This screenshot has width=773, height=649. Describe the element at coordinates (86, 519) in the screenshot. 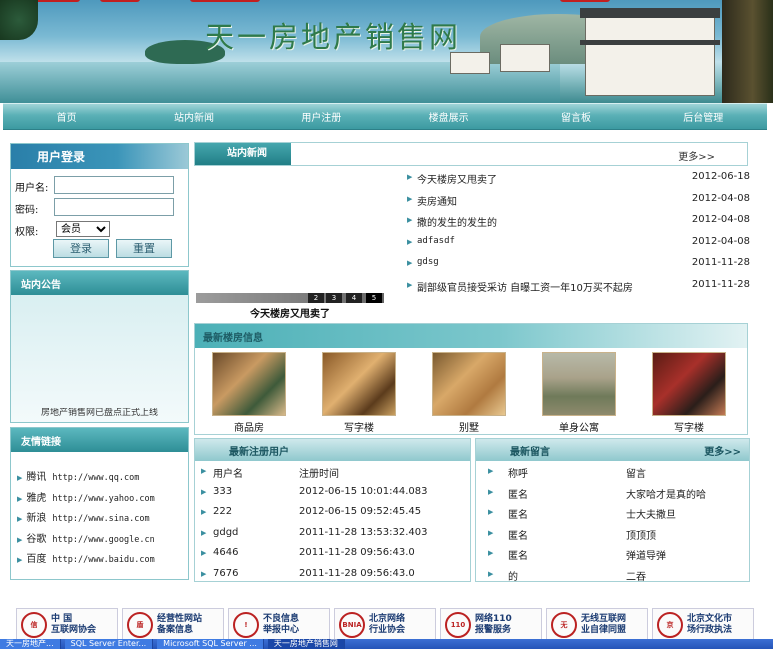

I see `link-item: ▶ 新浪 http://www.sina.com` at that location.